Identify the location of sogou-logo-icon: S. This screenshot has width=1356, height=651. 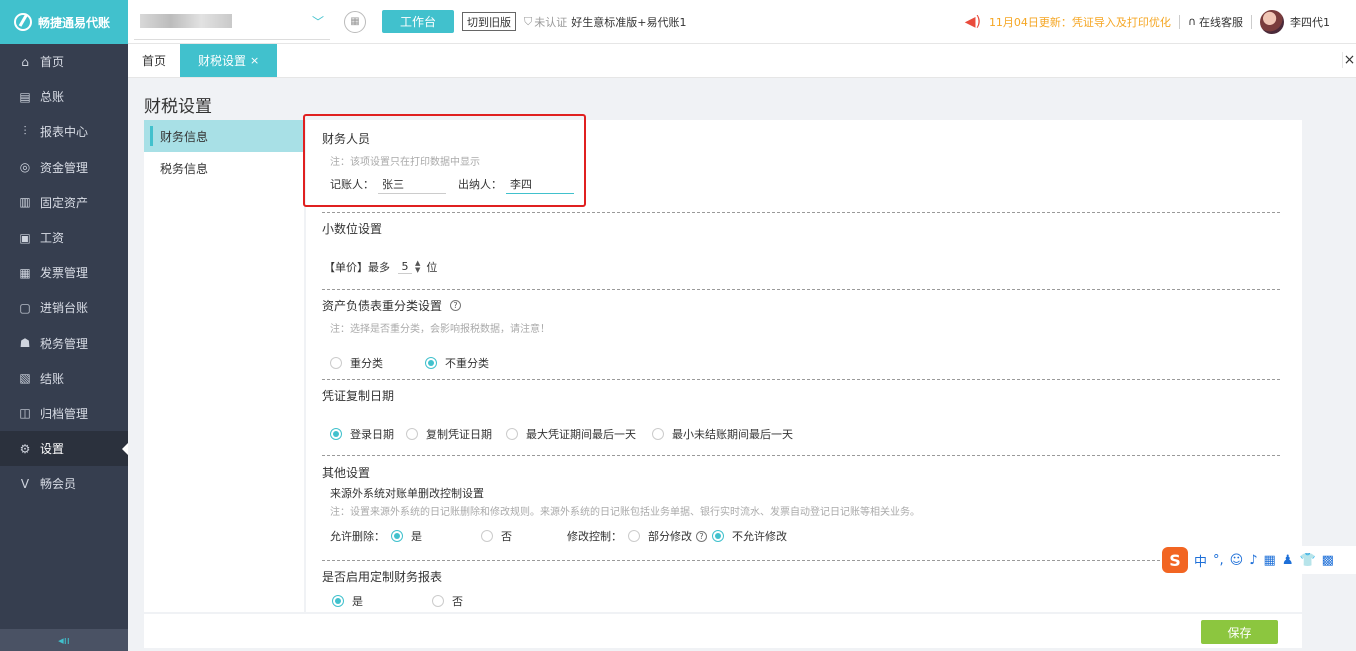
(1175, 560).